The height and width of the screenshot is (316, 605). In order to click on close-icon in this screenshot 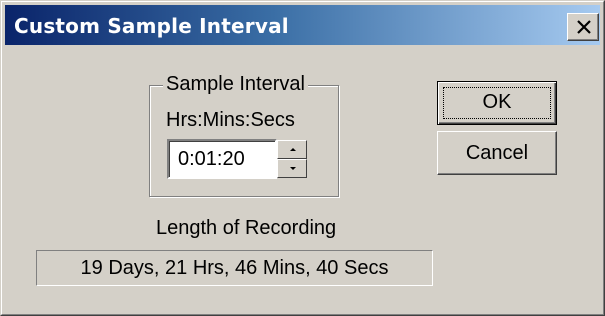, I will do `click(584, 27)`.